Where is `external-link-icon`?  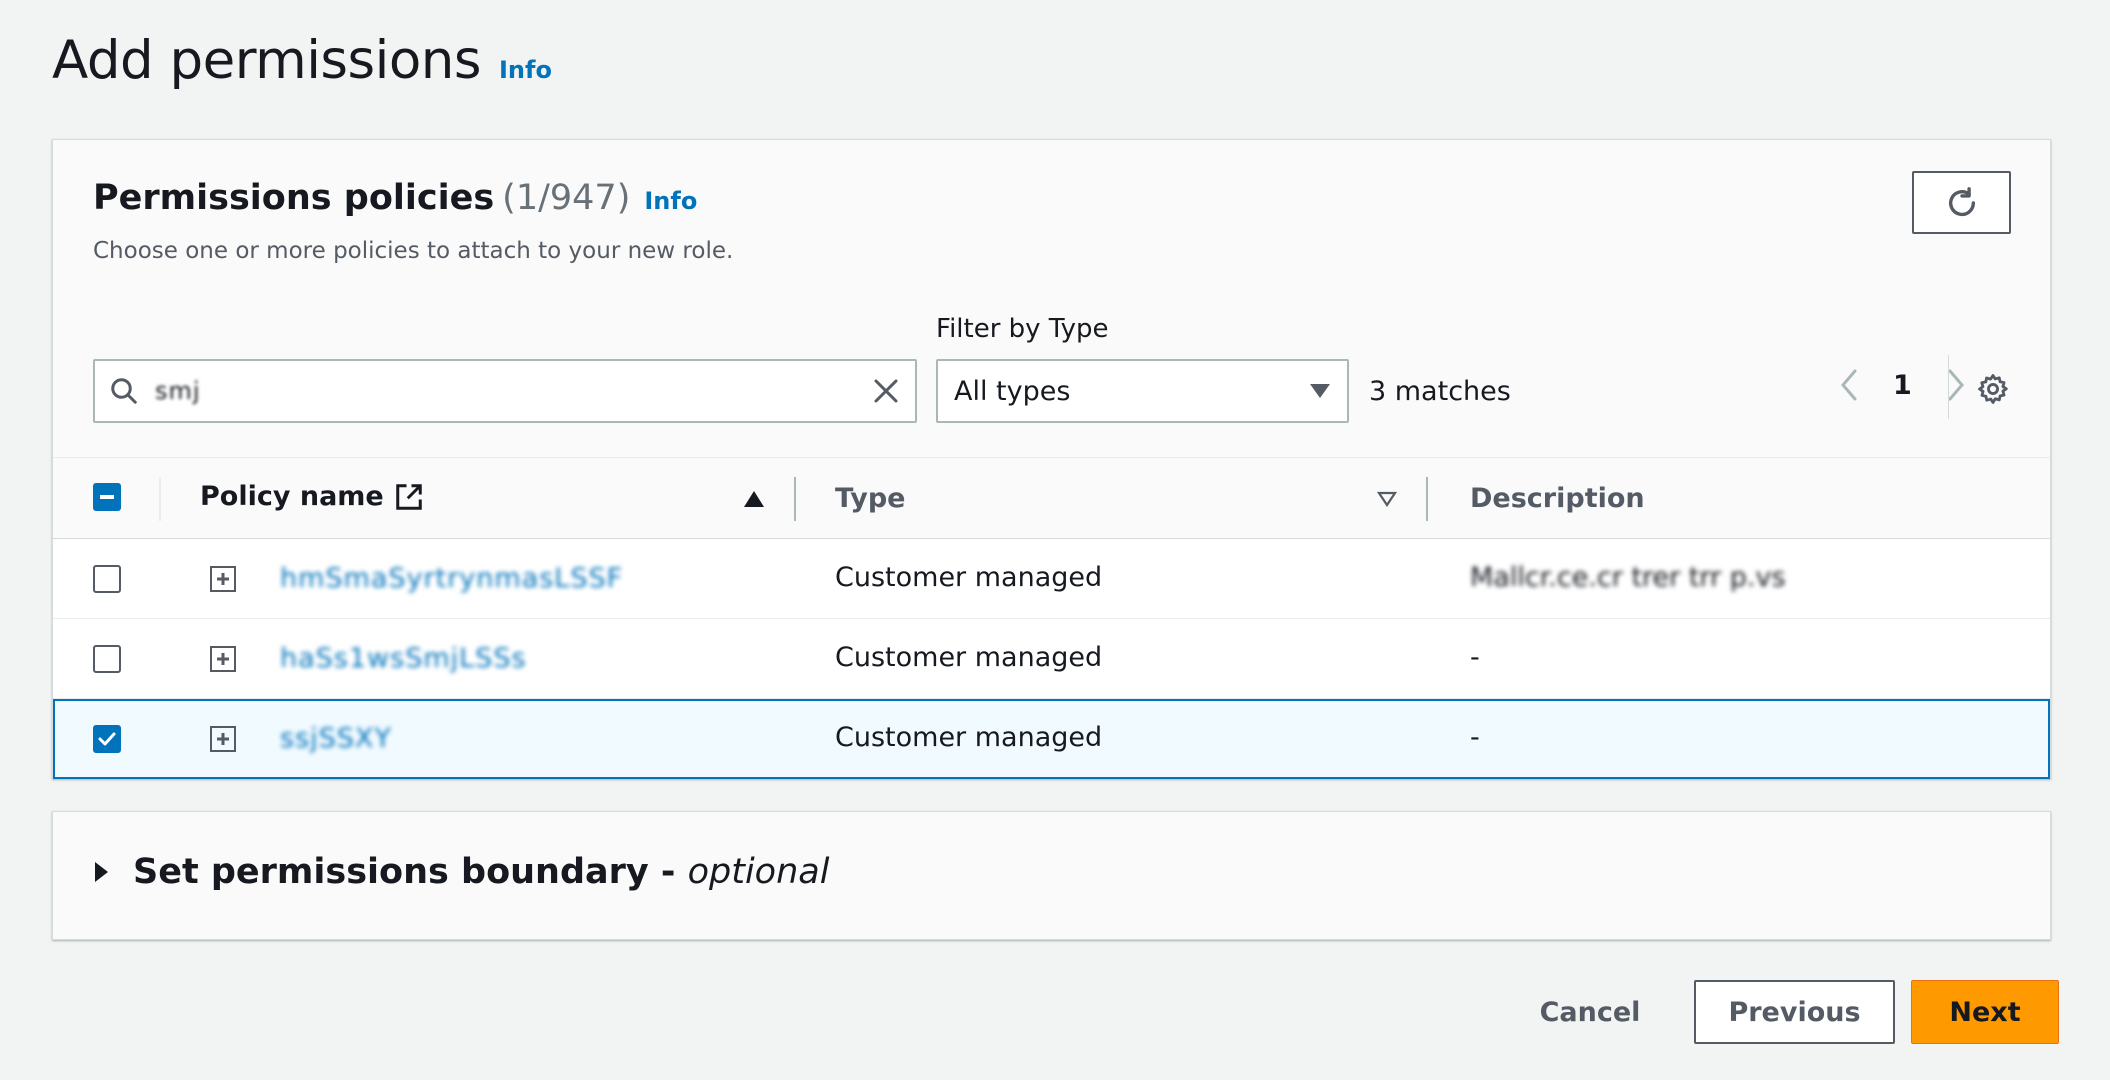
external-link-icon is located at coordinates (409, 496).